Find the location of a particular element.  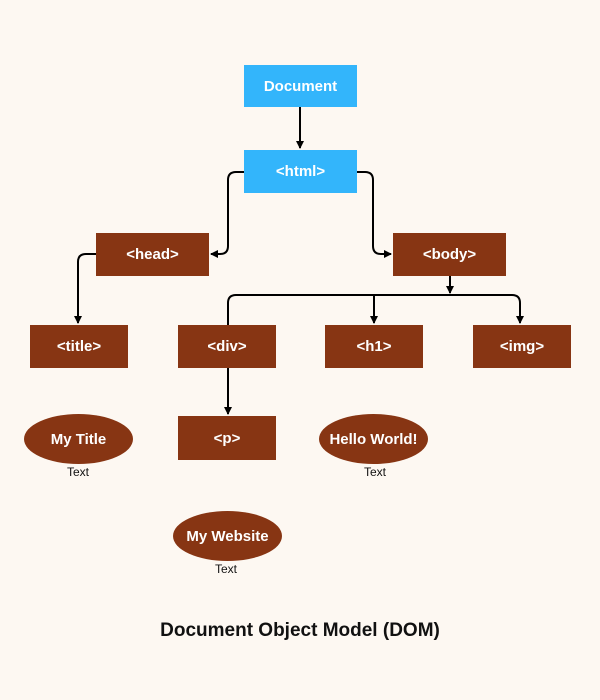

node-img: <img> is located at coordinates (522, 346).